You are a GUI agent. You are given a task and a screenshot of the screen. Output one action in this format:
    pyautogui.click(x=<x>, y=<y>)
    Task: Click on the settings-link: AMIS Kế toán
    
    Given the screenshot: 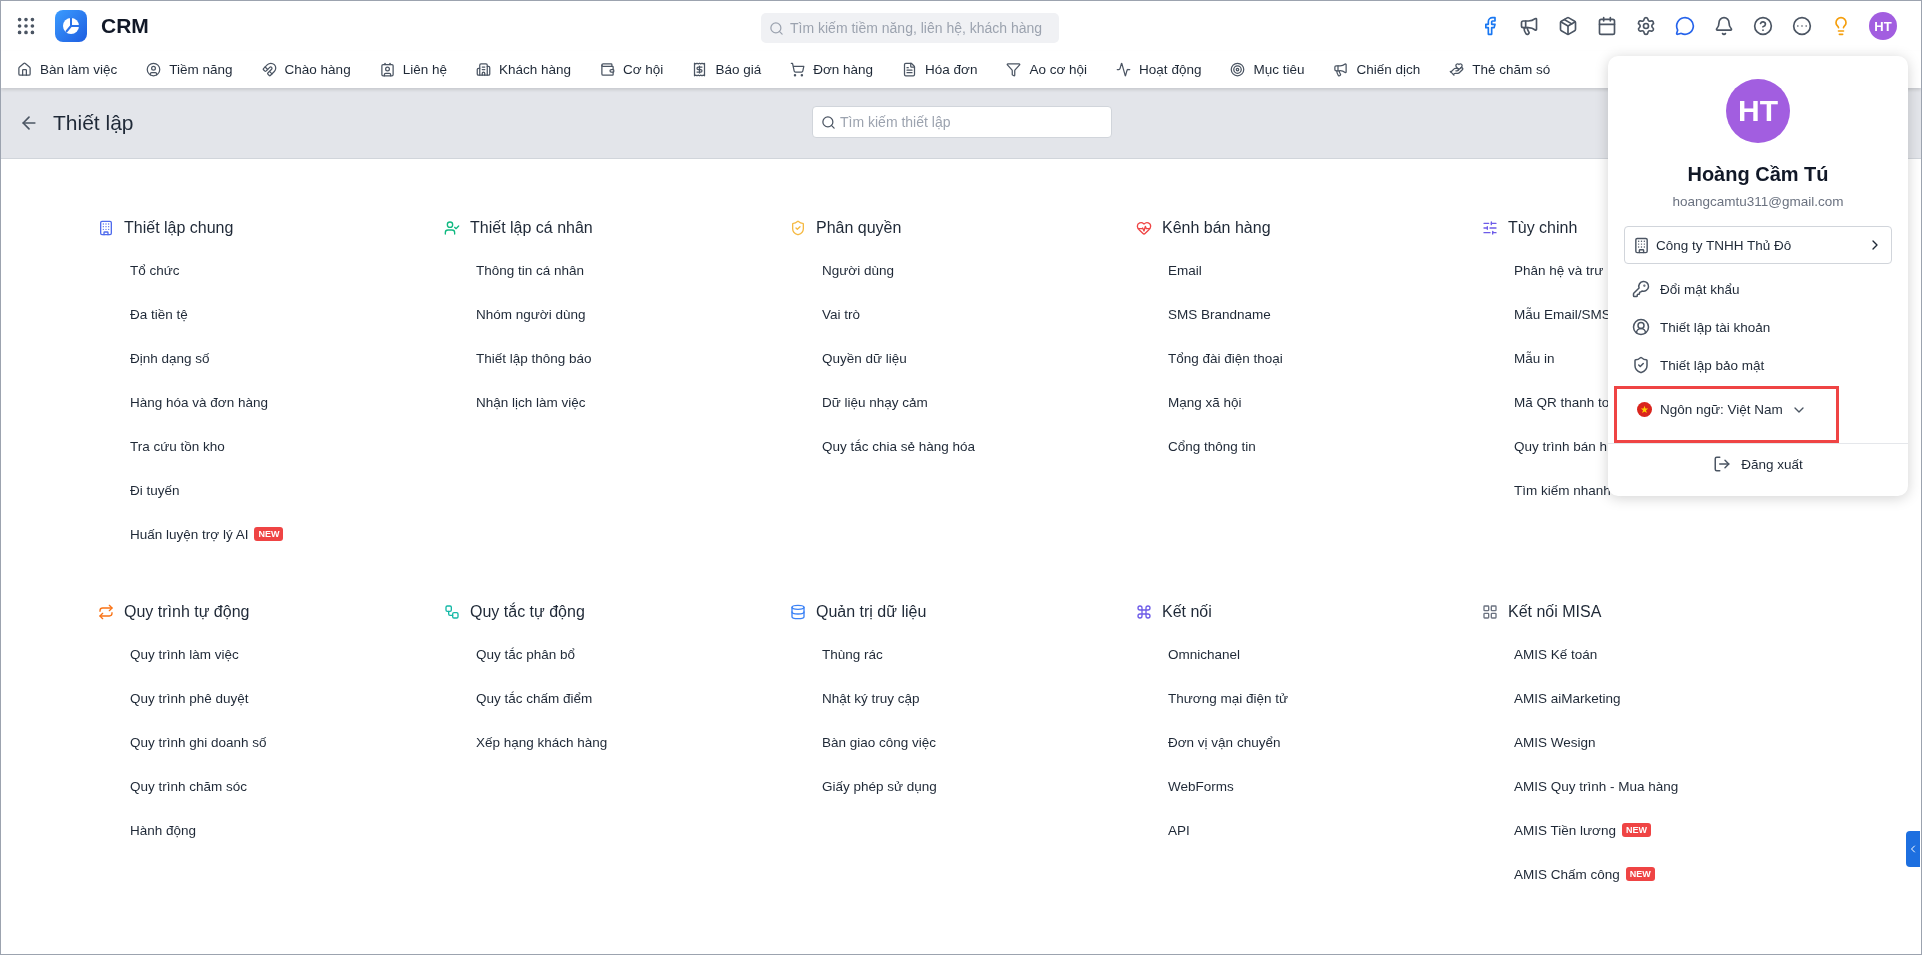 What is the action you would take?
    pyautogui.click(x=1556, y=654)
    